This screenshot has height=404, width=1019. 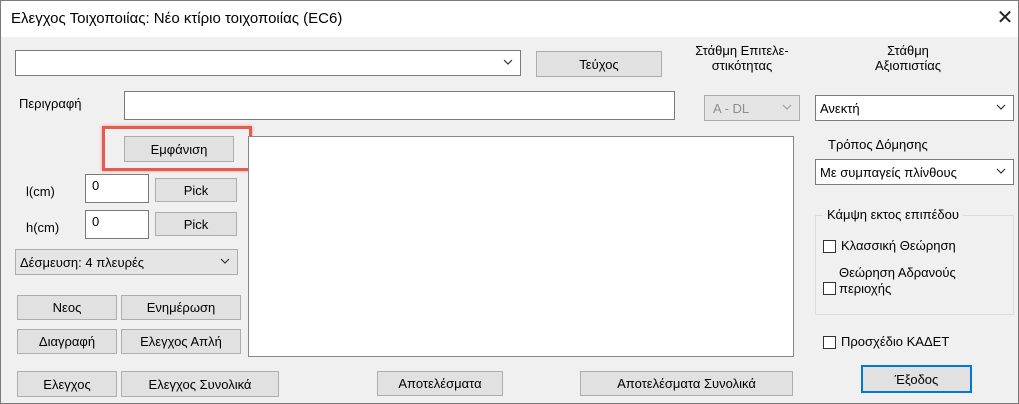 What do you see at coordinates (50, 103) in the screenshot?
I see `description-label: Περιγραφή` at bounding box center [50, 103].